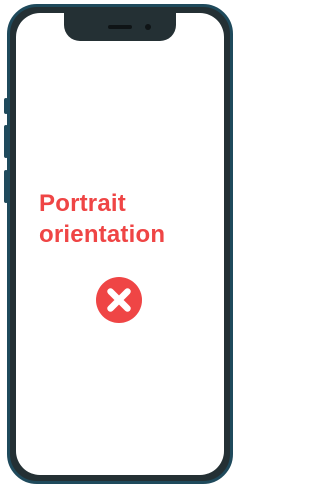 The image size is (320, 489). What do you see at coordinates (148, 27) in the screenshot?
I see `front-camera` at bounding box center [148, 27].